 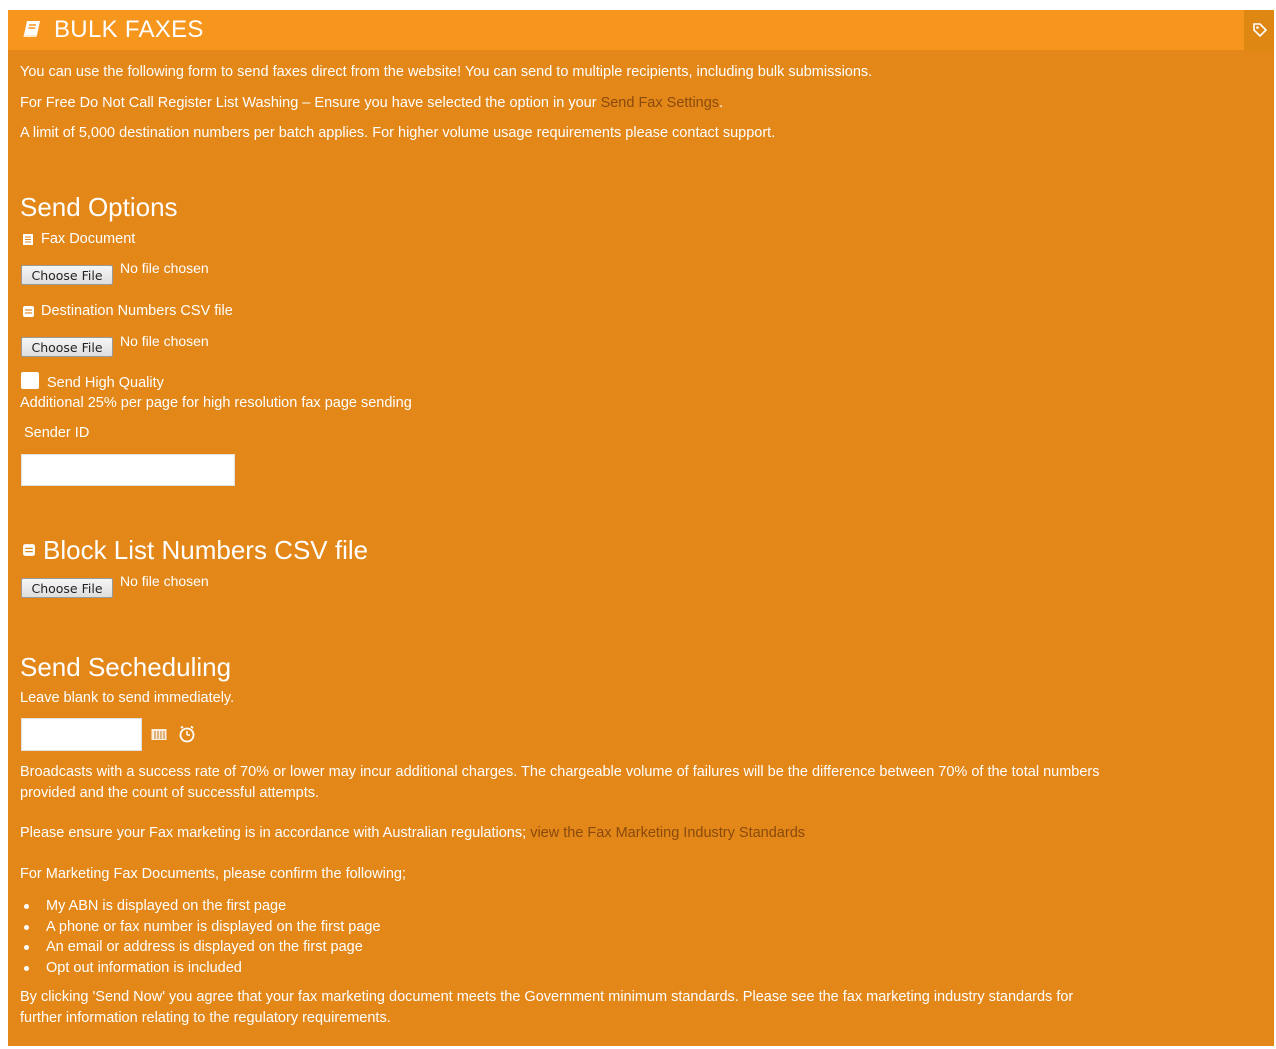 What do you see at coordinates (67, 347) in the screenshot?
I see `destination-numbers-choose-file-button: Choose File` at bounding box center [67, 347].